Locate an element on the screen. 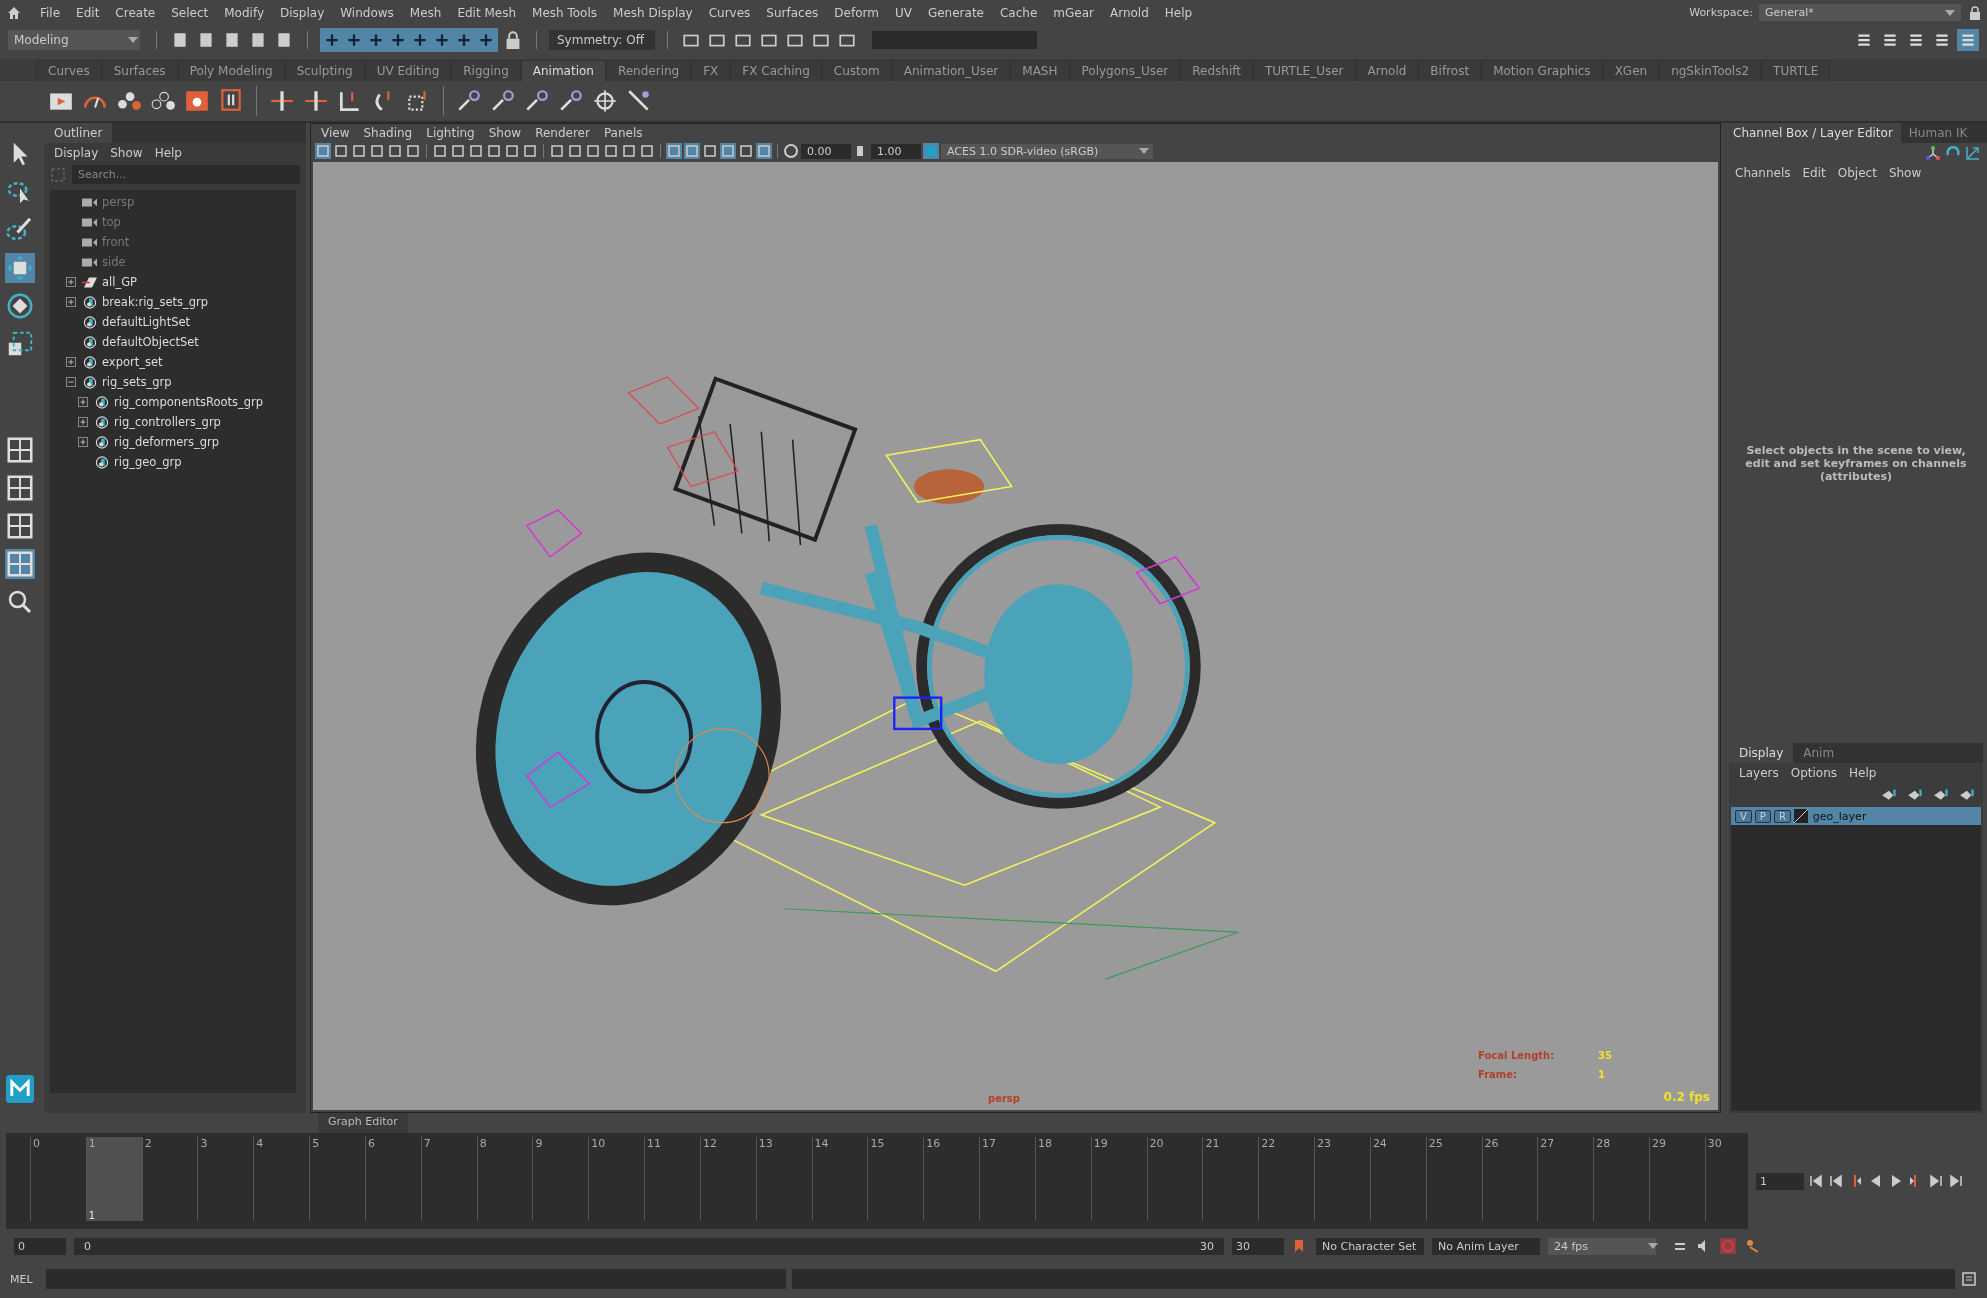 The image size is (1987, 1298). menu-item: Windows is located at coordinates (367, 12).